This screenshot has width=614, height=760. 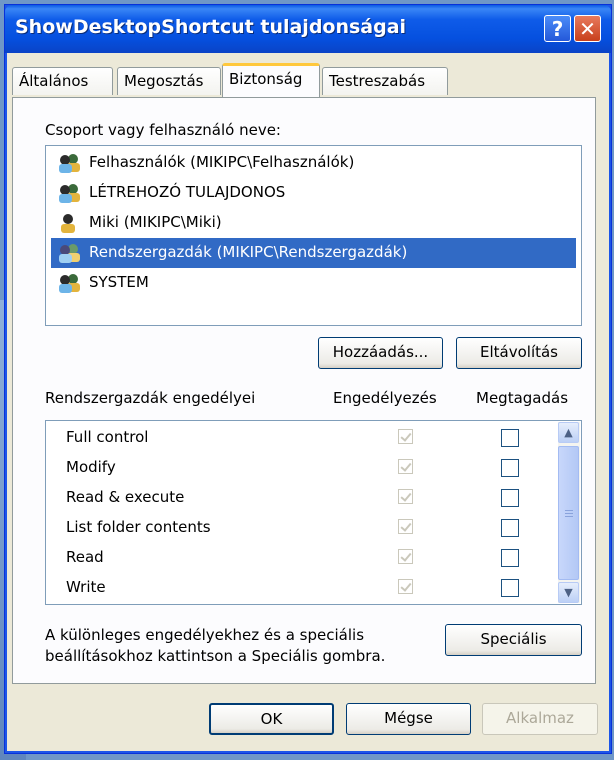 What do you see at coordinates (138, 527) in the screenshot?
I see `permission-name: List folder contents` at bounding box center [138, 527].